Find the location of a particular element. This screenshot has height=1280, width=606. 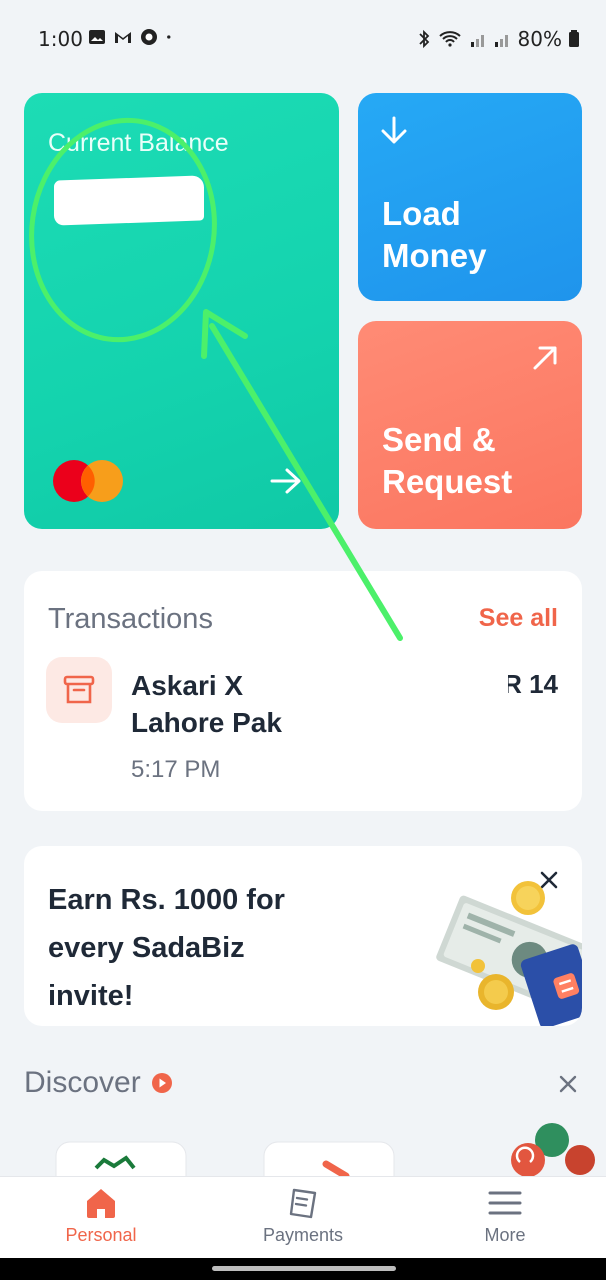

transaction-amount: R 14 is located at coordinates (463, 685).